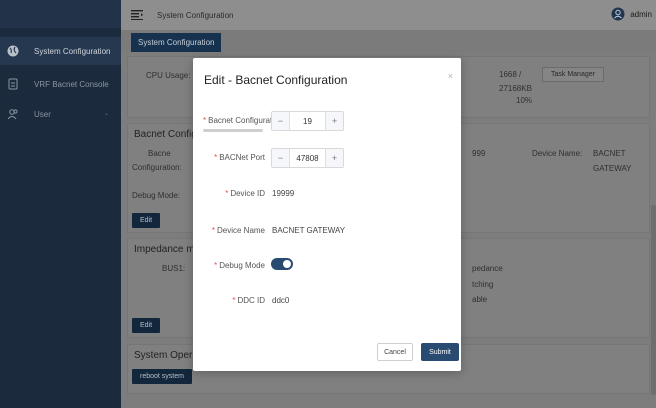  Describe the element at coordinates (238, 230) in the screenshot. I see `field-label: * Device Name` at that location.